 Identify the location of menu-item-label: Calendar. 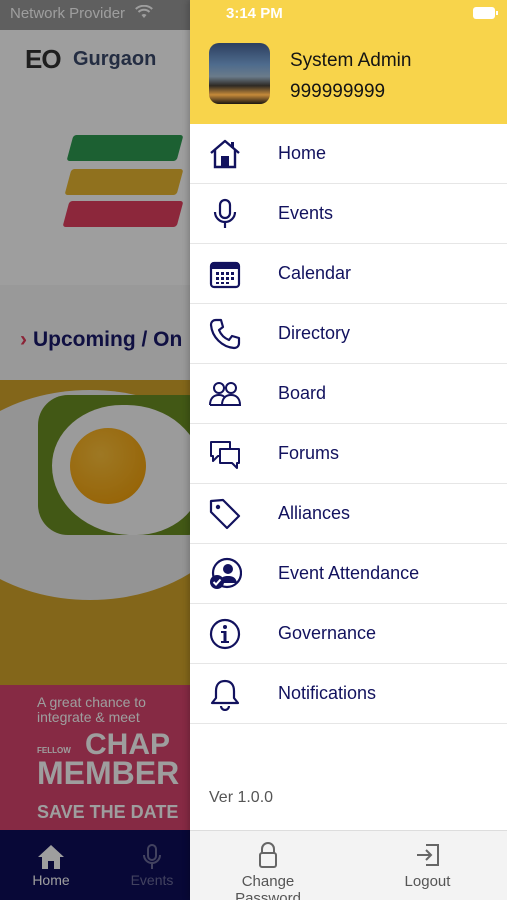
(315, 273).